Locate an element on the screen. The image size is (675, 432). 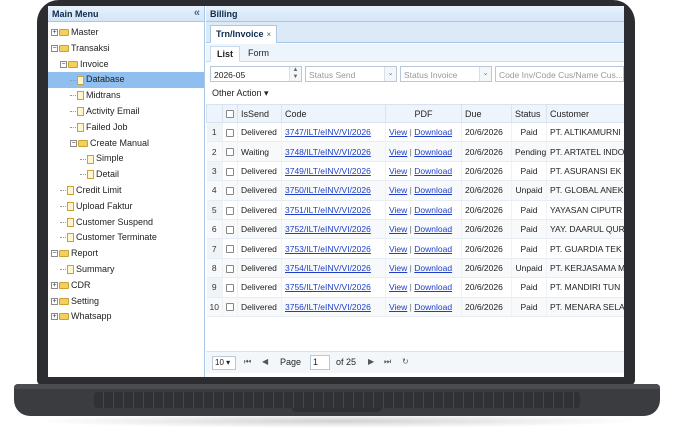
column-header-due: Due is located at coordinates (486, 113).